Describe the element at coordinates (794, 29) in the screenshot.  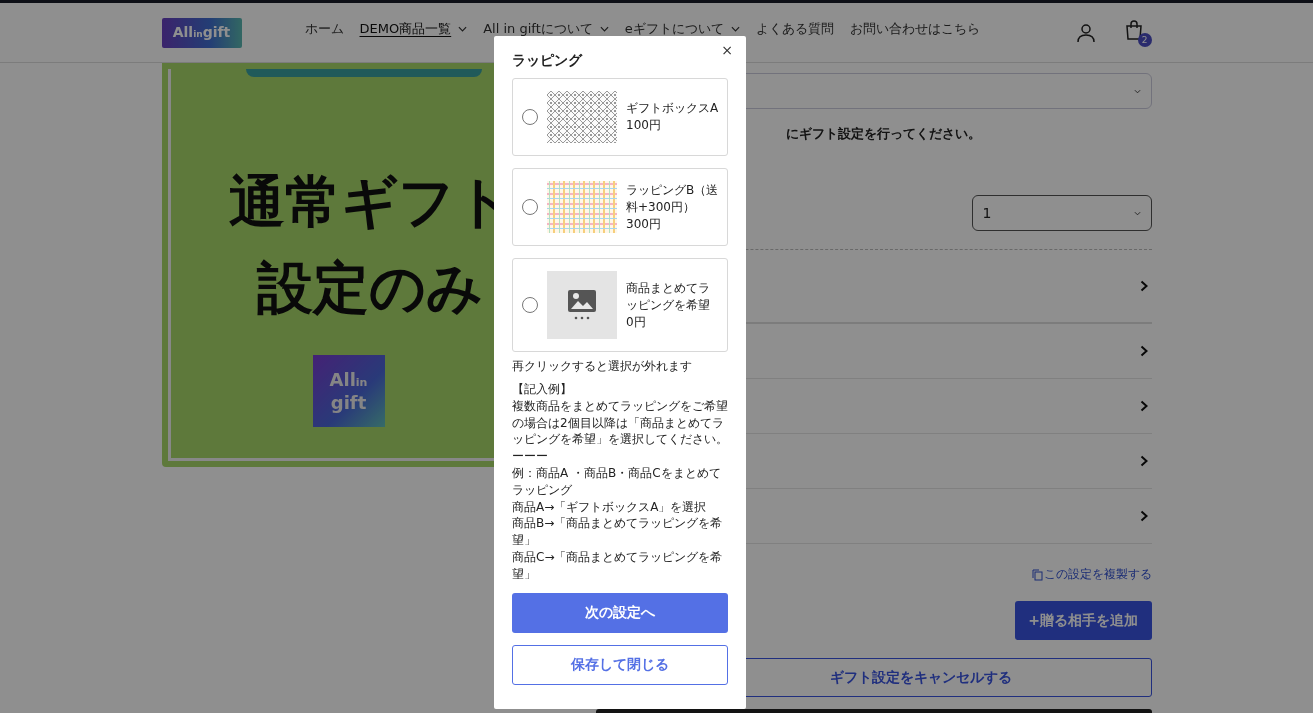
I see `nav-link: よくある質問` at that location.